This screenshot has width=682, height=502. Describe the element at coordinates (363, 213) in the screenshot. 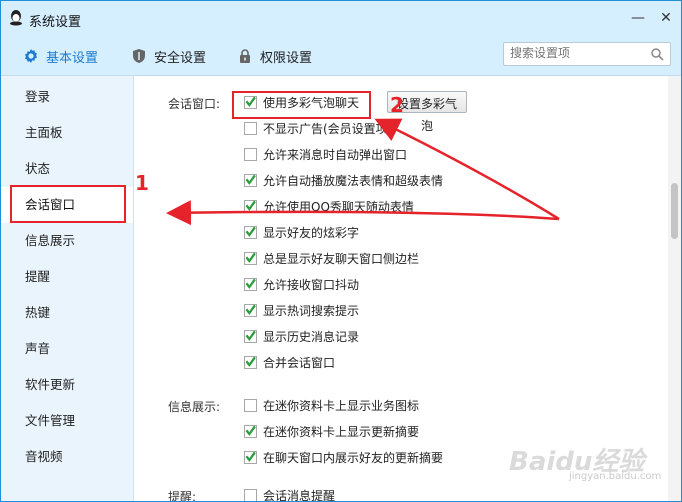

I see `arrow-to-session` at that location.